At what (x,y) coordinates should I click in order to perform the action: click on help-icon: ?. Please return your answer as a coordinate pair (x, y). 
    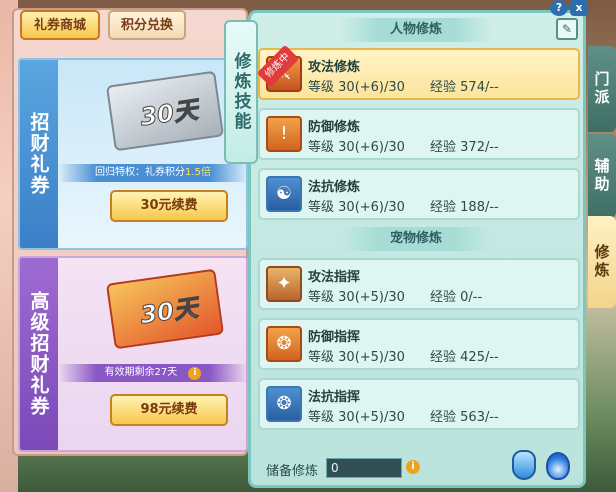
    Looking at the image, I should click on (559, 8).